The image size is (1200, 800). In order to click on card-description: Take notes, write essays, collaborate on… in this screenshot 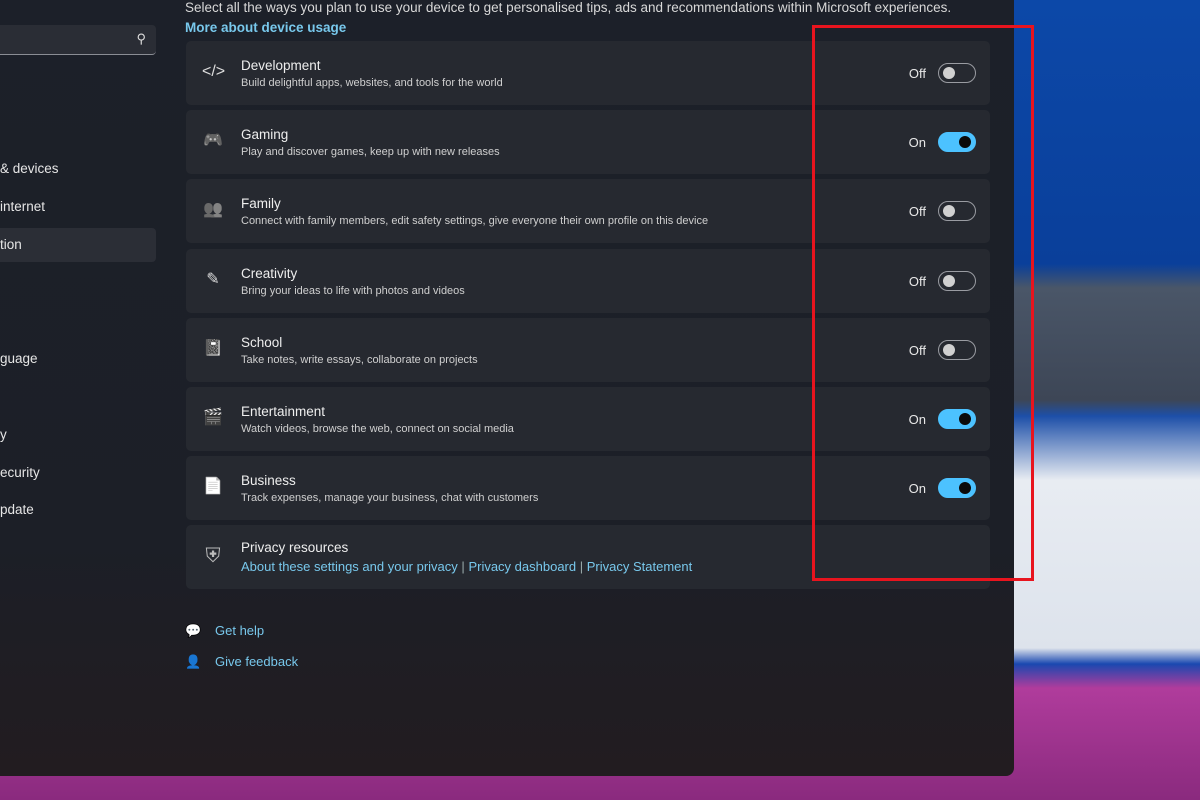, I will do `click(359, 359)`.